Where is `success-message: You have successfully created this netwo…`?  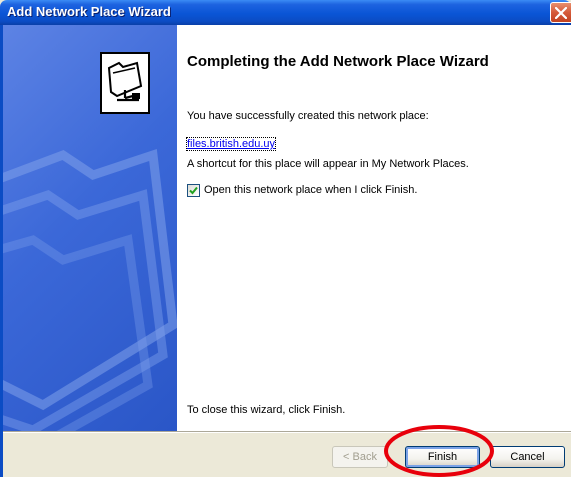
success-message: You have successfully created this netwo… is located at coordinates (308, 116).